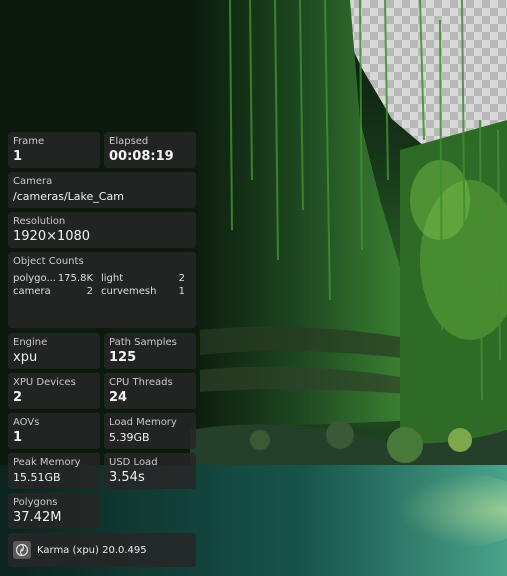  Describe the element at coordinates (52, 236) in the screenshot. I see `resolution-value: 1920×1080` at that location.